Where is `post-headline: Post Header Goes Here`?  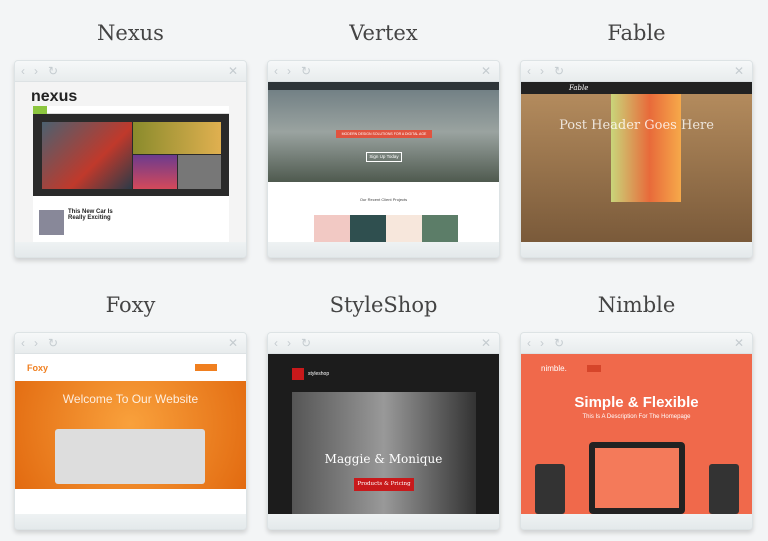 post-headline: Post Header Goes Here is located at coordinates (636, 125).